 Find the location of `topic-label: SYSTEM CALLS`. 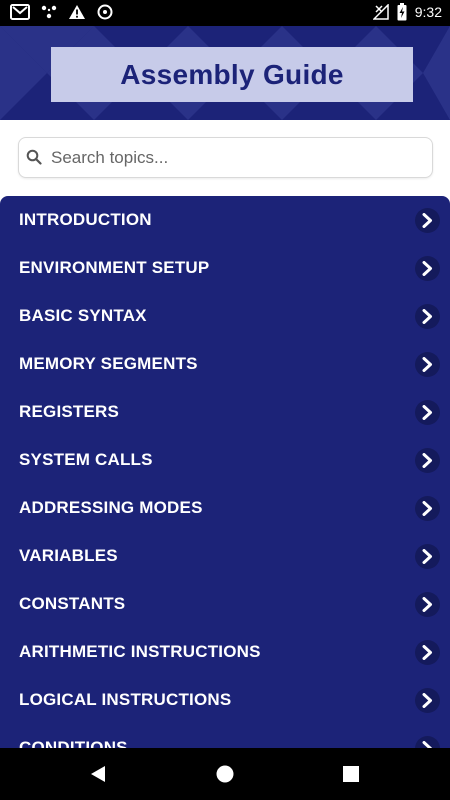

topic-label: SYSTEM CALLS is located at coordinates (86, 459).